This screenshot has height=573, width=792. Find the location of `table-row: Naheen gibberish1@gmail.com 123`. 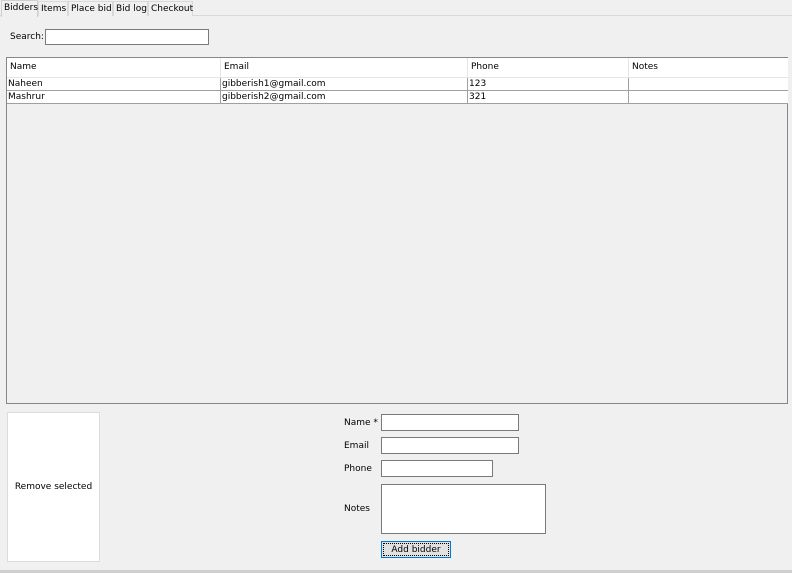

table-row: Naheen gibberish1@gmail.com 123 is located at coordinates (397, 84).